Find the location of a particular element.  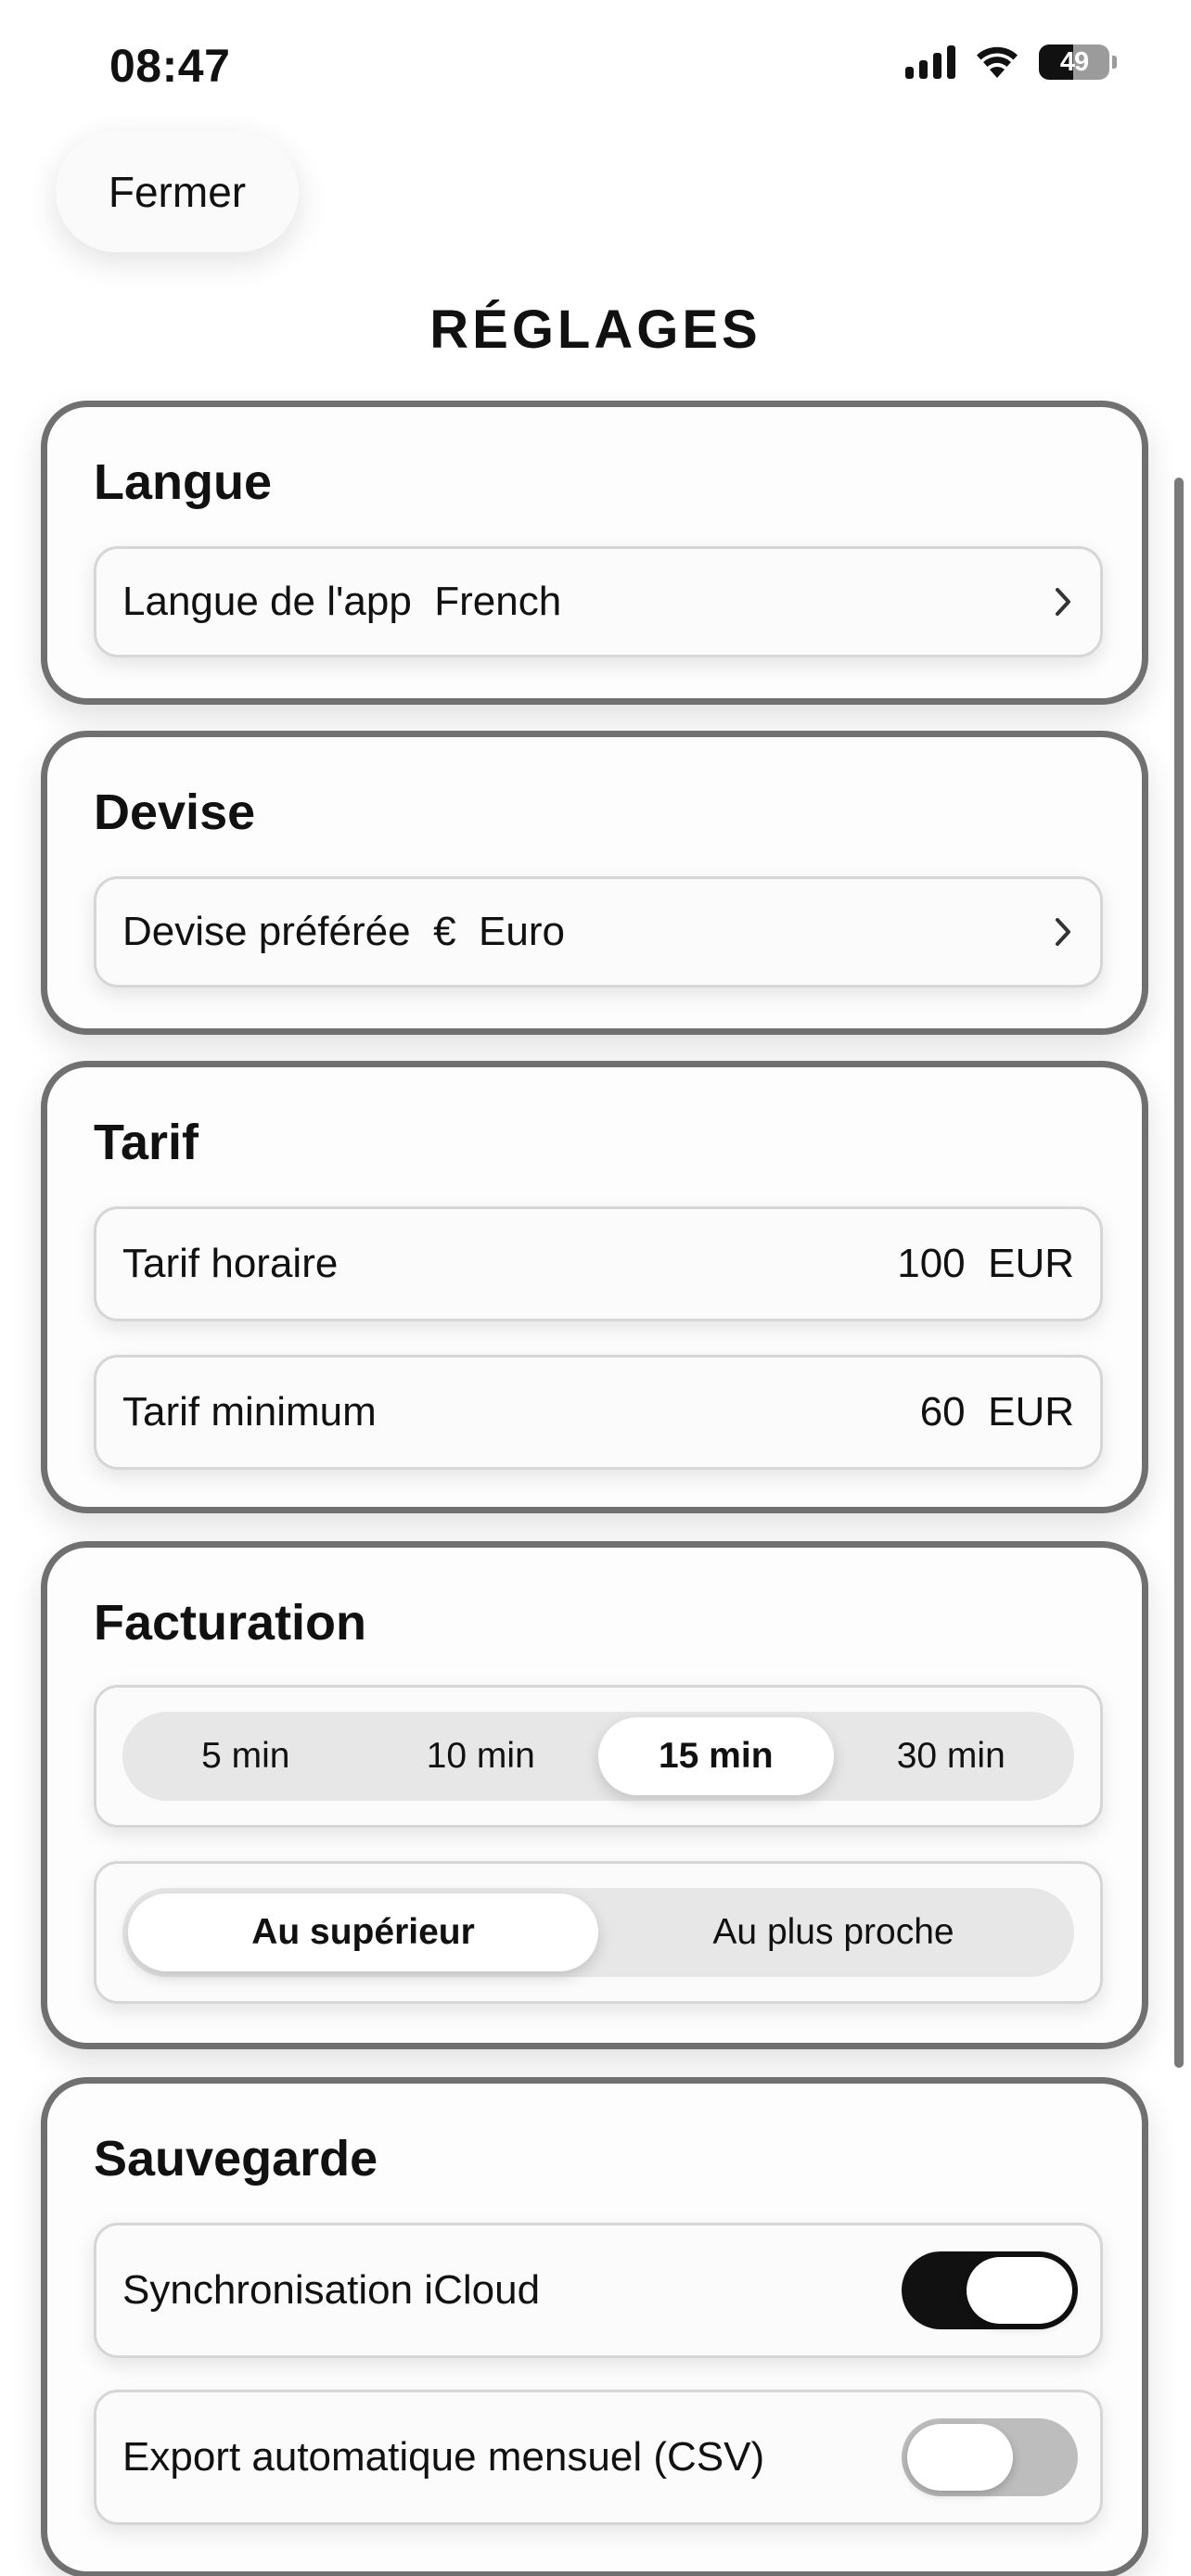

hourly-rate-row: Tarif horaire 100 EUR is located at coordinates (598, 1263).